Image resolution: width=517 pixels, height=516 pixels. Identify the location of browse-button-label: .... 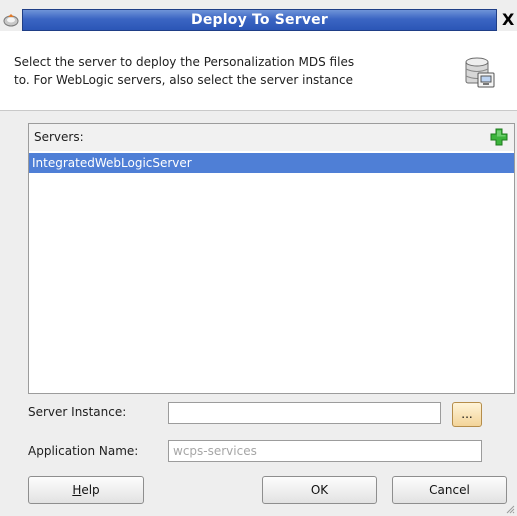
(467, 414).